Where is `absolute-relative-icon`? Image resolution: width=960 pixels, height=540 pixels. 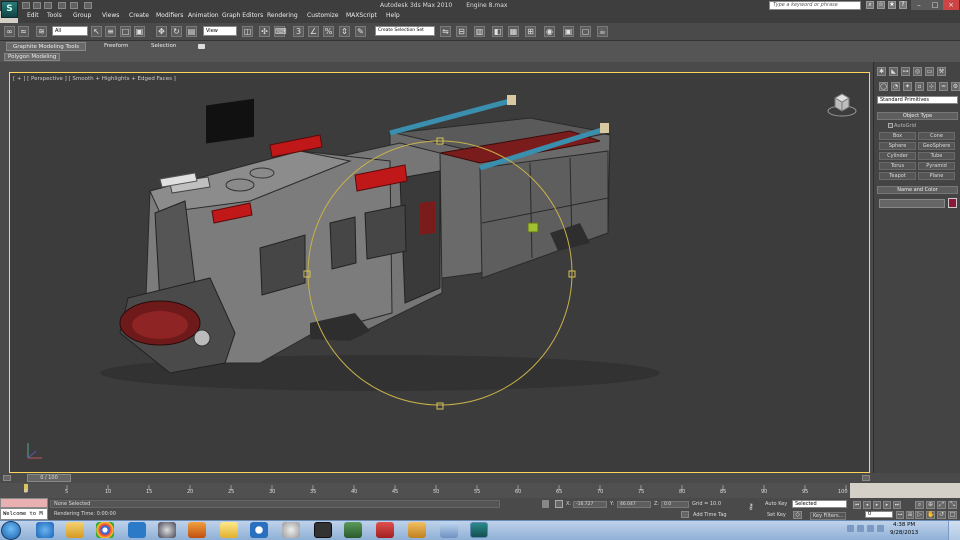
absolute-relative-icon is located at coordinates (559, 504).